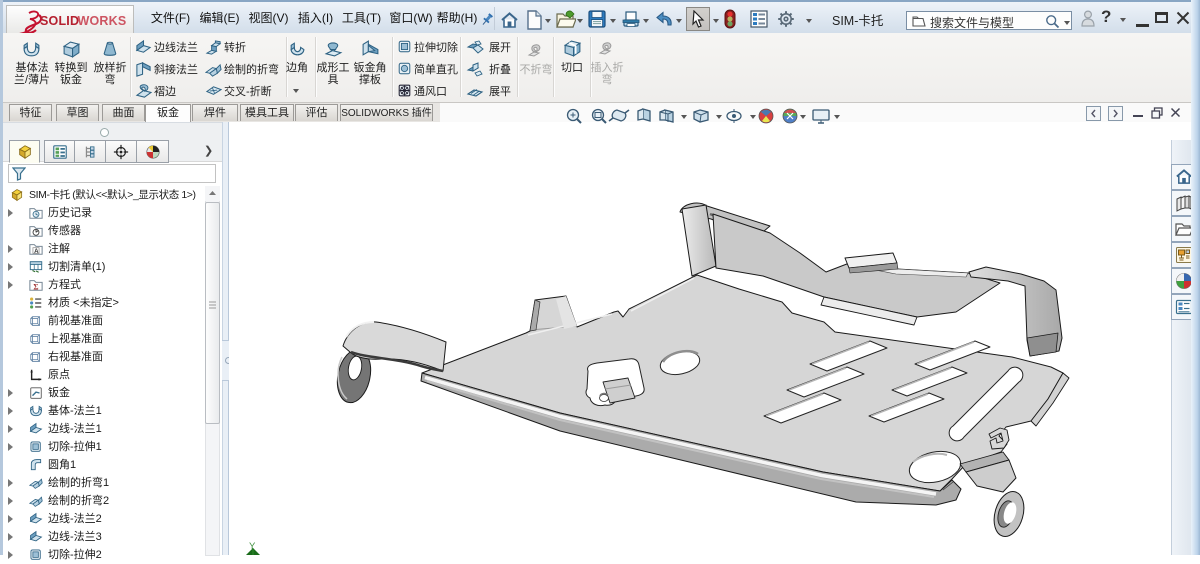  I want to click on svg-text: A, so click(36, 251).